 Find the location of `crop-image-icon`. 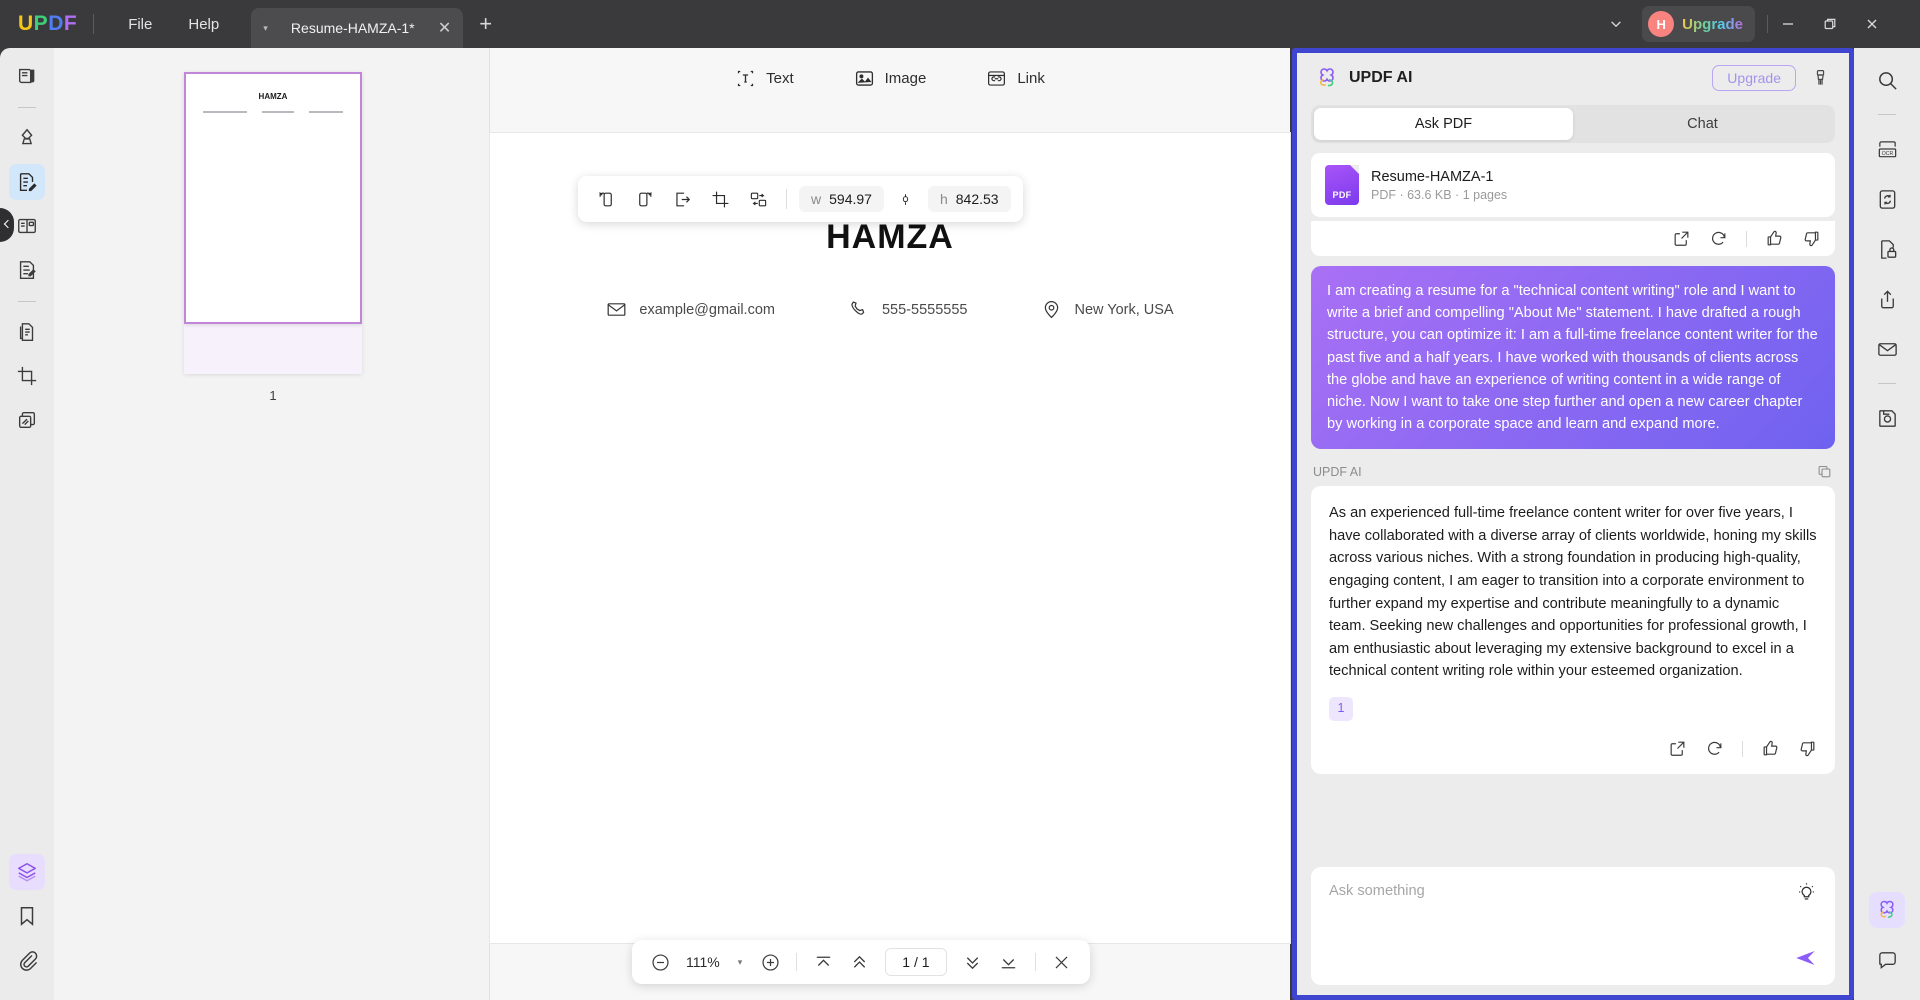

crop-image-icon is located at coordinates (720, 199).